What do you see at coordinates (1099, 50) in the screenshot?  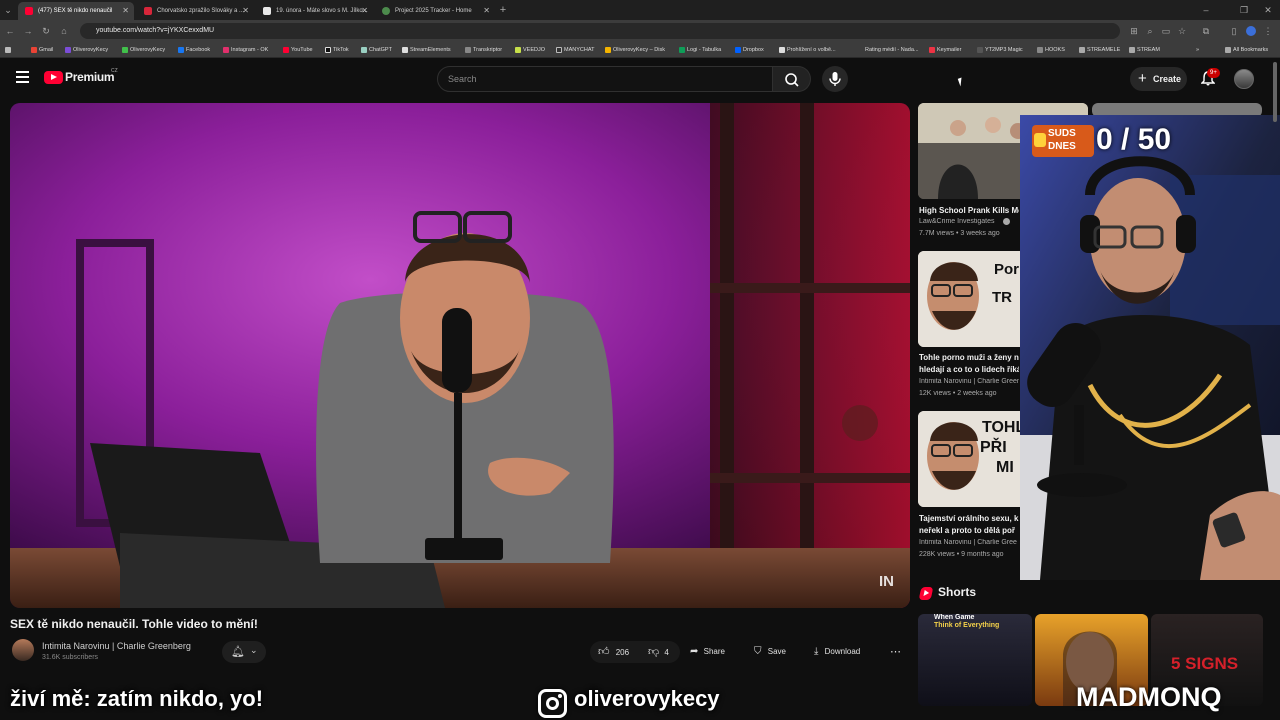 I see `bookmark-streamele: STREAMELE` at bounding box center [1099, 50].